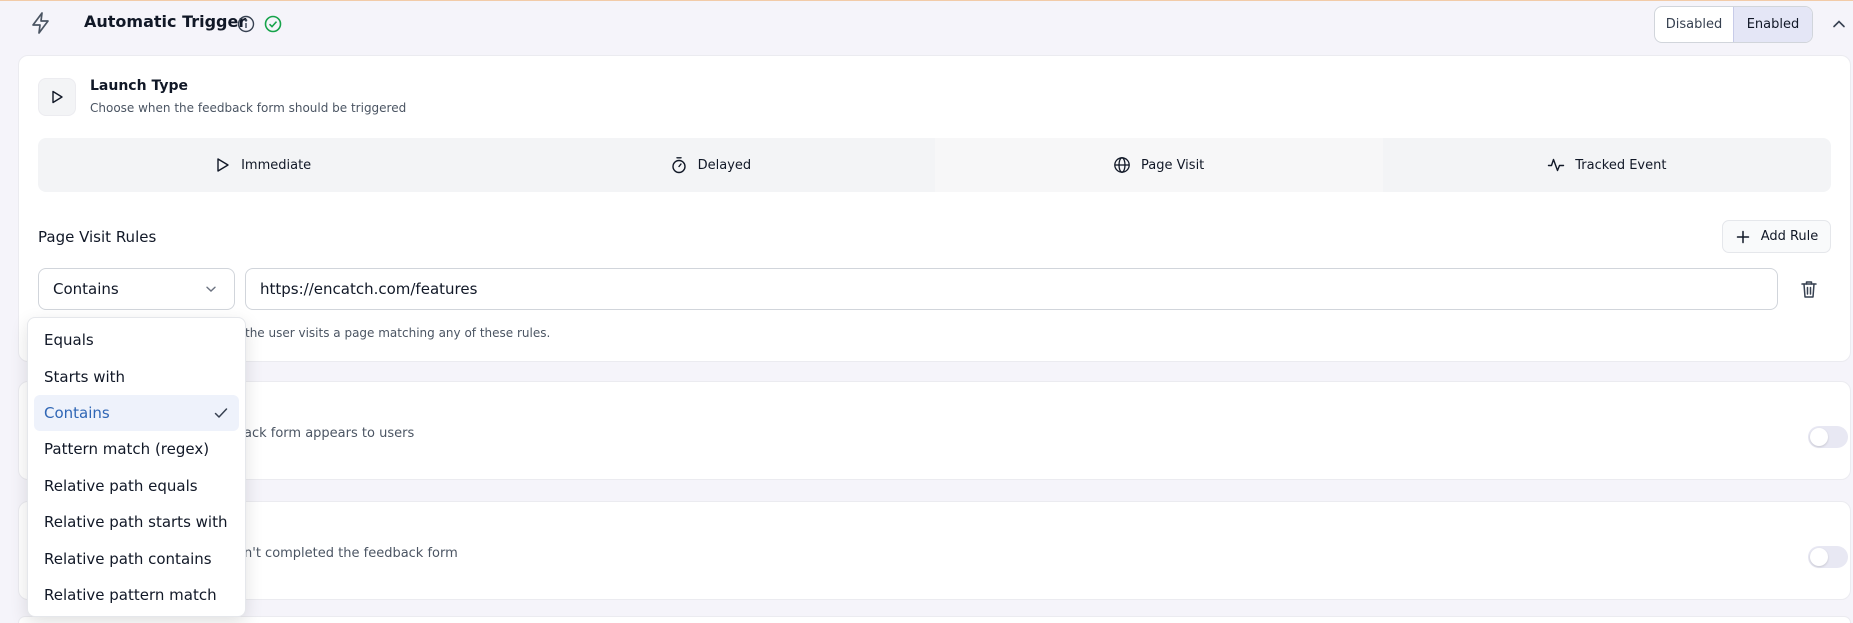  Describe the element at coordinates (40, 23) in the screenshot. I see `lightning-icon` at that location.